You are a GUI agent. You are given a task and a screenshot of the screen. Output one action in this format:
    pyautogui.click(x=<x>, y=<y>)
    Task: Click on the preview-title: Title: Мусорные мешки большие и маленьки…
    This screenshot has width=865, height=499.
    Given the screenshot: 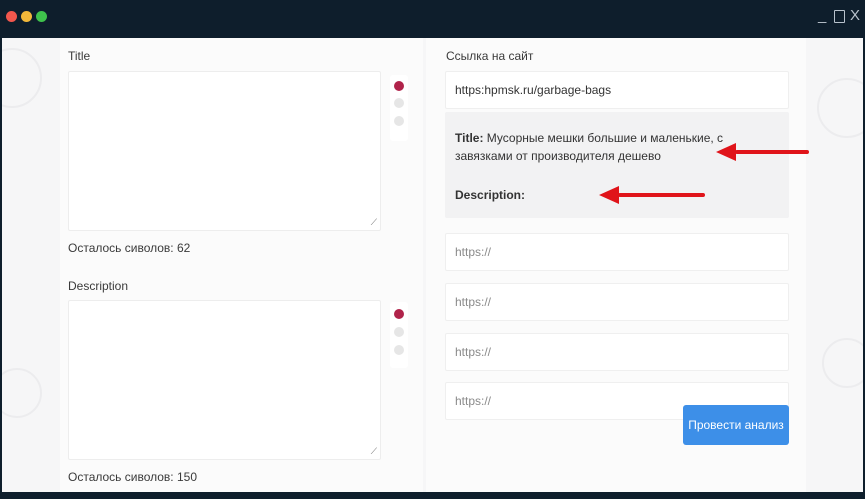 What is the action you would take?
    pyautogui.click(x=589, y=147)
    